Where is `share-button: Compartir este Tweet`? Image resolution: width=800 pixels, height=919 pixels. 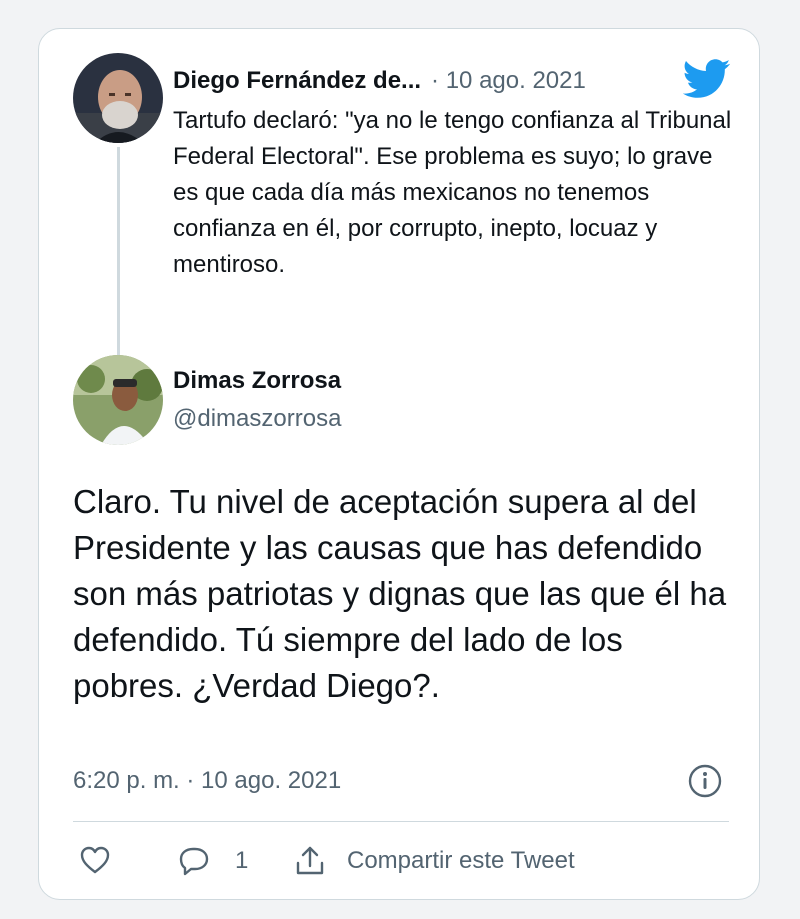 share-button: Compartir este Tweet is located at coordinates (434, 861).